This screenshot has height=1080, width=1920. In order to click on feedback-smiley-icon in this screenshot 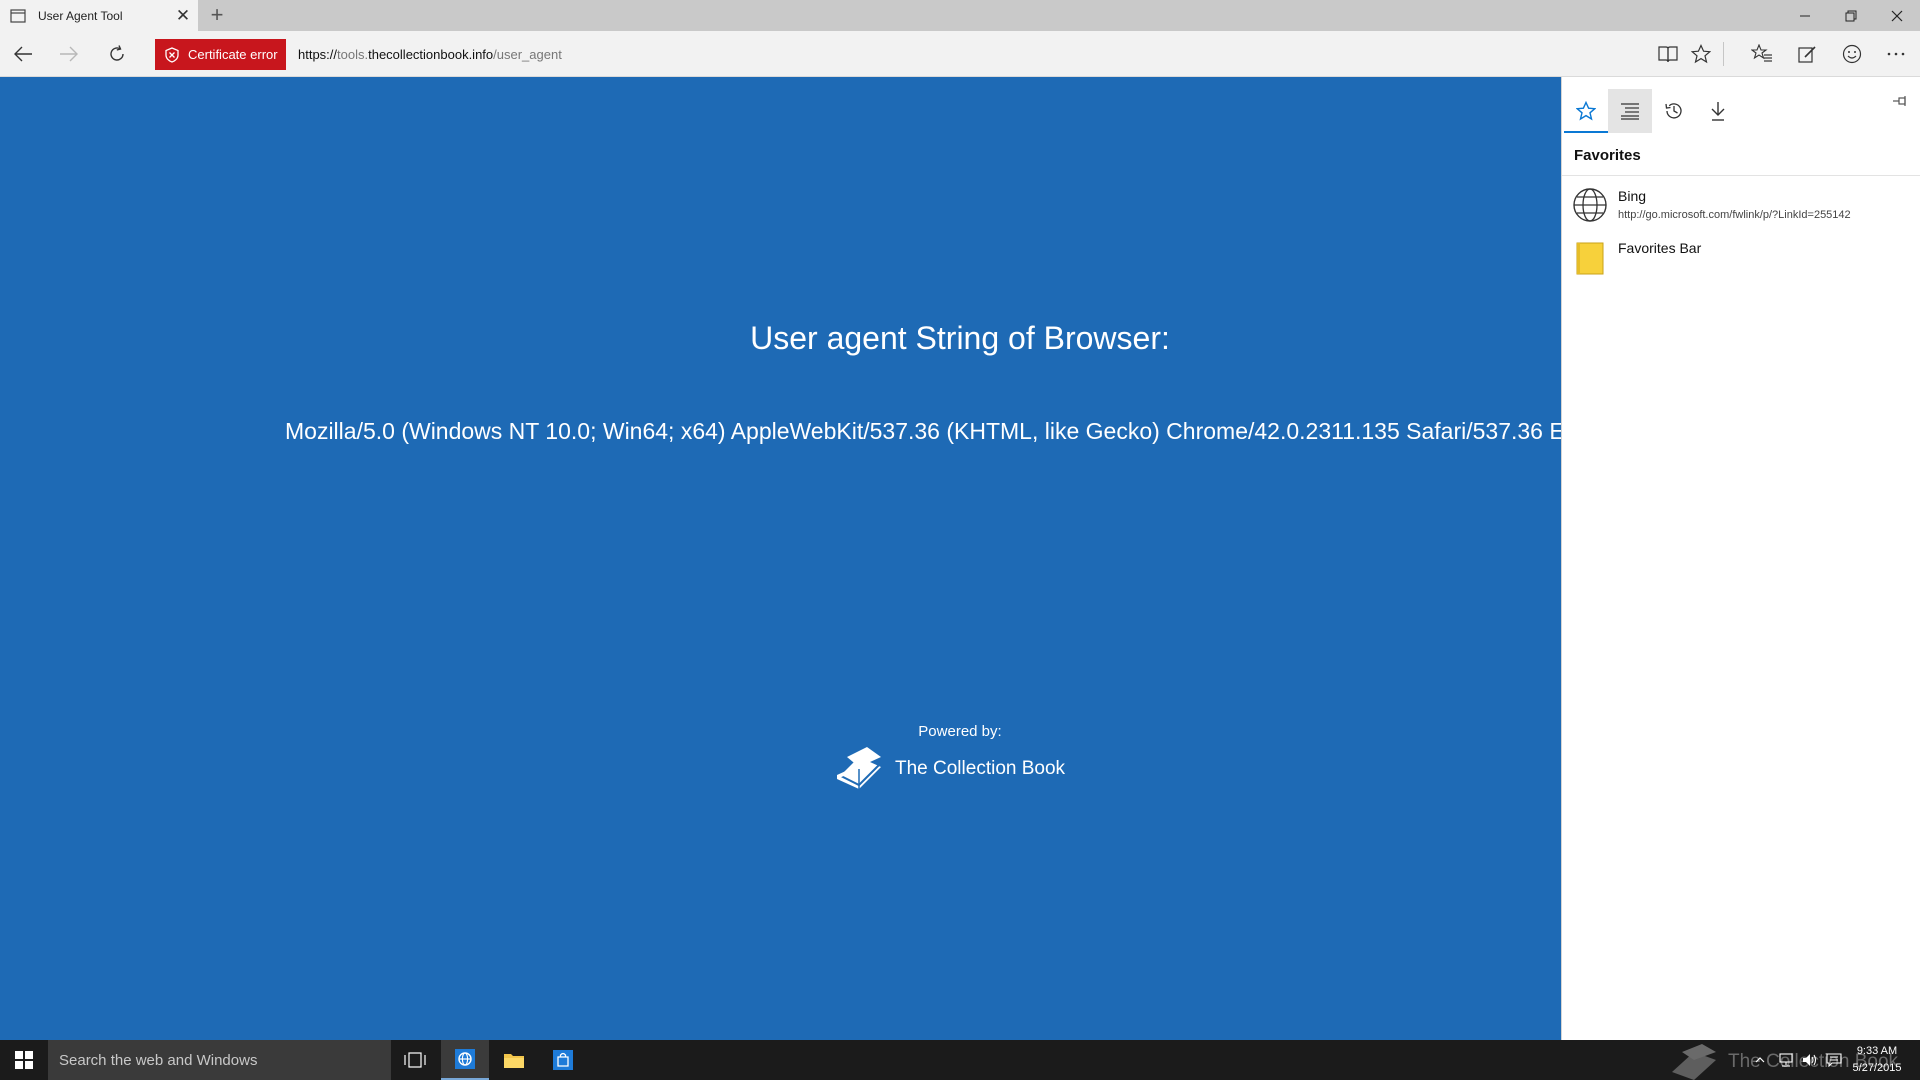, I will do `click(1852, 54)`.